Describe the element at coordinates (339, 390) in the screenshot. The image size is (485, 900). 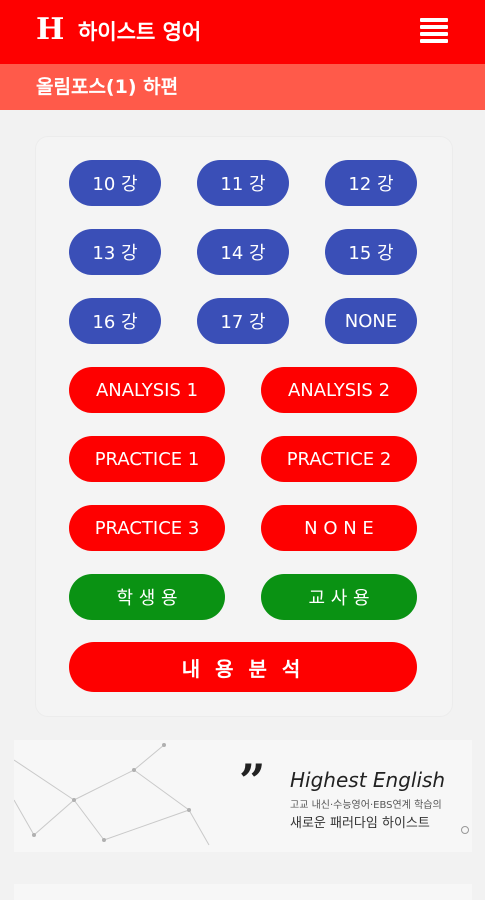
I see `analysis-2-button: ANALYSIS 2` at that location.